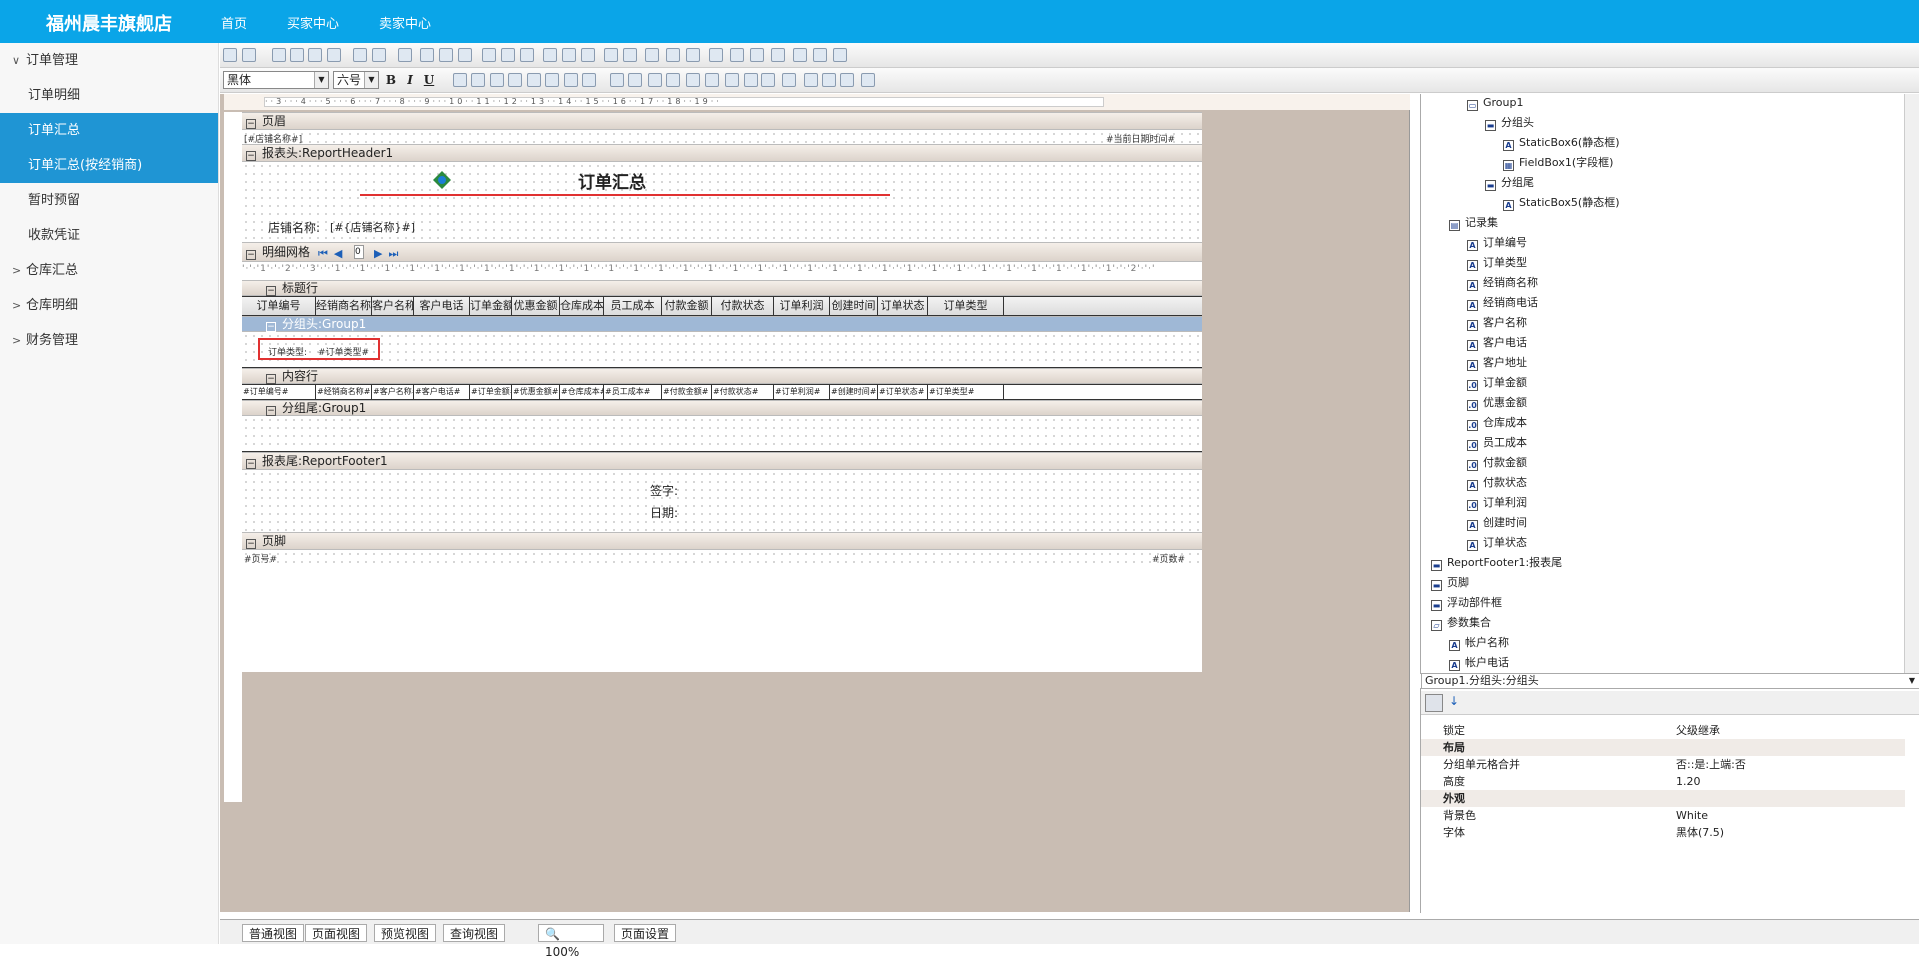 Image resolution: width=1919 pixels, height=961 pixels. What do you see at coordinates (903, 306) in the screenshot?
I see `column-header: 订单状态` at bounding box center [903, 306].